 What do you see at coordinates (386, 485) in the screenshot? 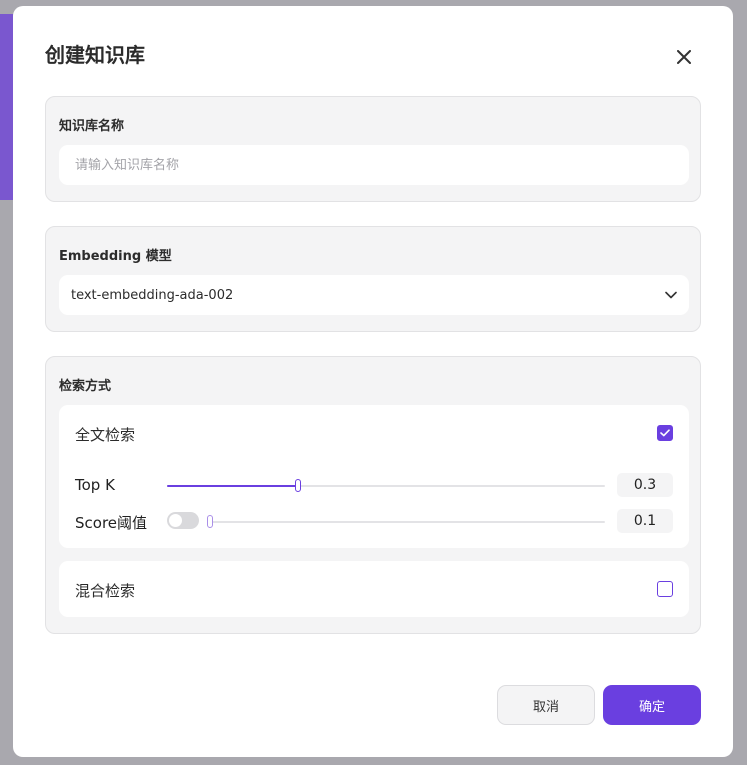
I see `top-k-slider` at bounding box center [386, 485].